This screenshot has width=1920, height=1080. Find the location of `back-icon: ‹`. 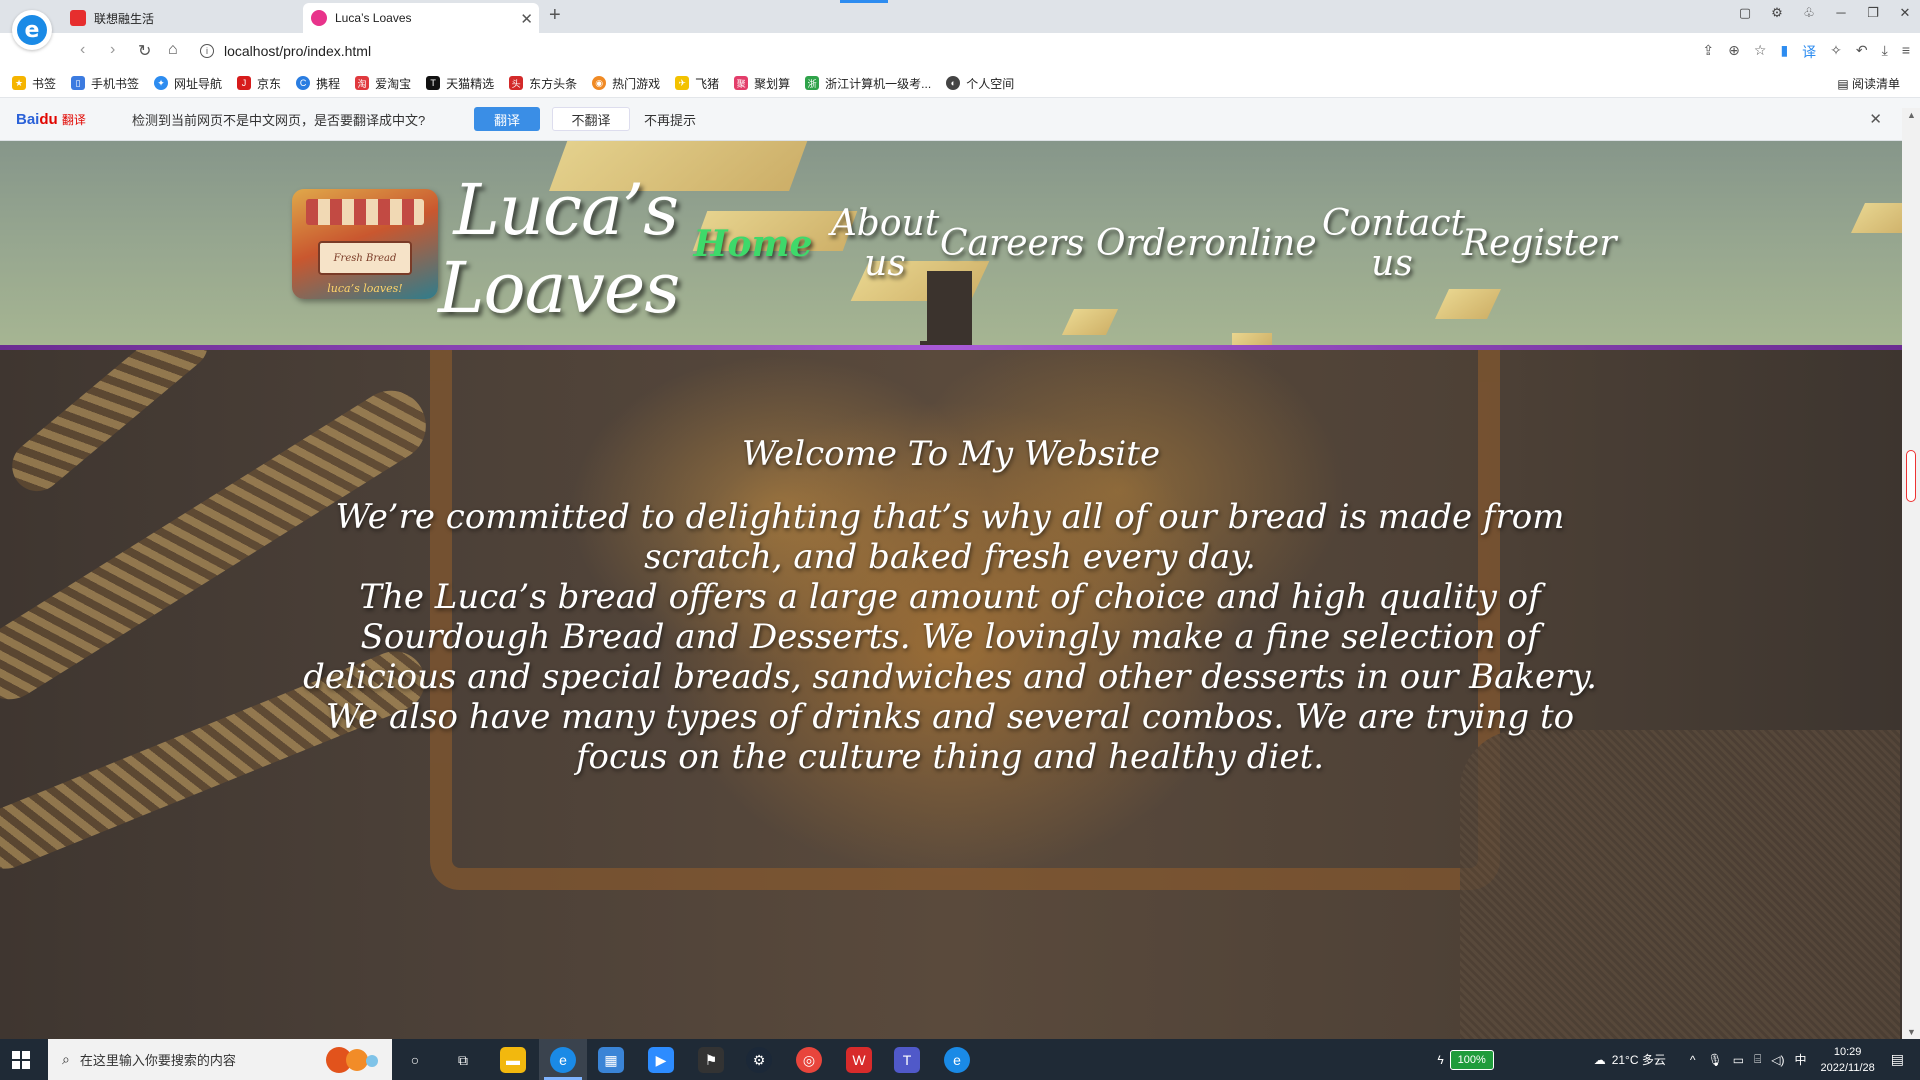

back-icon: ‹ is located at coordinates (82, 50).